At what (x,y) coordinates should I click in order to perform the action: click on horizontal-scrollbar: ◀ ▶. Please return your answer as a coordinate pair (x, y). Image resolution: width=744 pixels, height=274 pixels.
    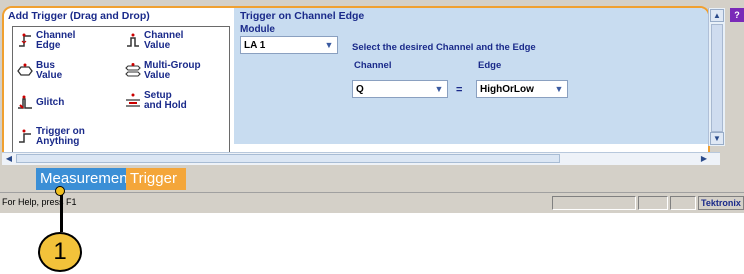
    Looking at the image, I should click on (361, 158).